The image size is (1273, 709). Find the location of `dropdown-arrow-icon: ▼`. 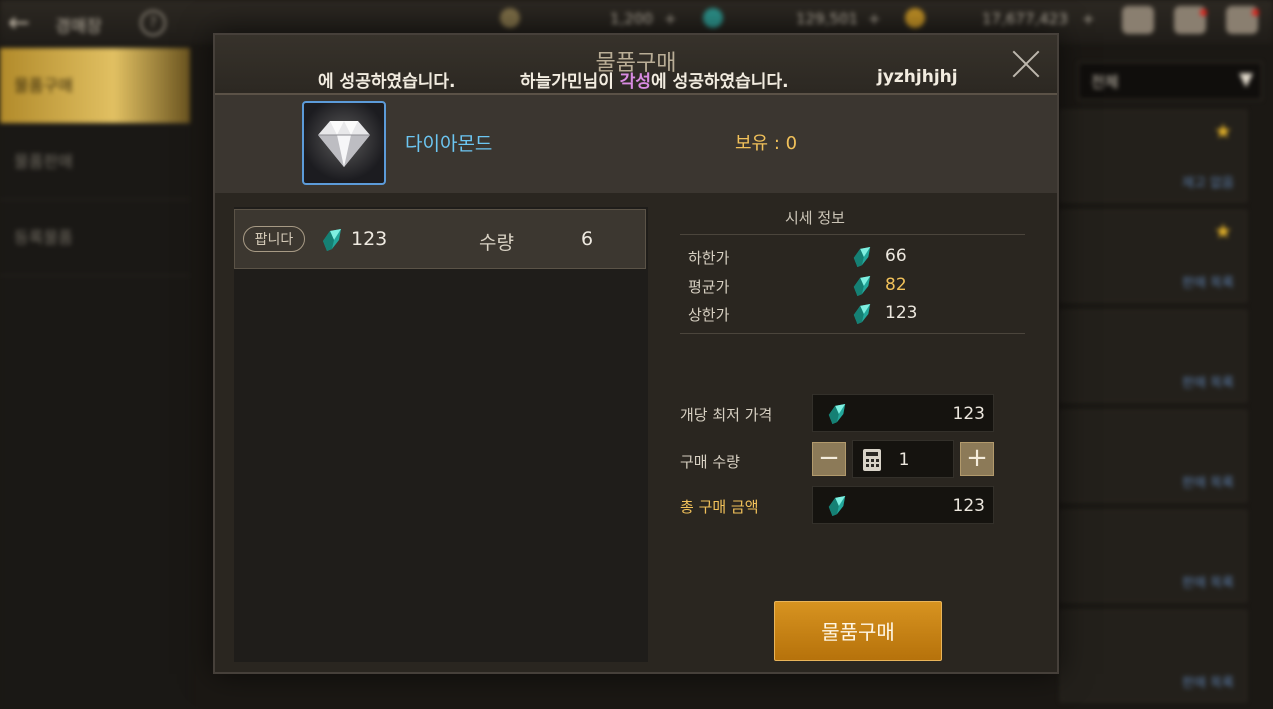

dropdown-arrow-icon: ▼ is located at coordinates (1246, 79).